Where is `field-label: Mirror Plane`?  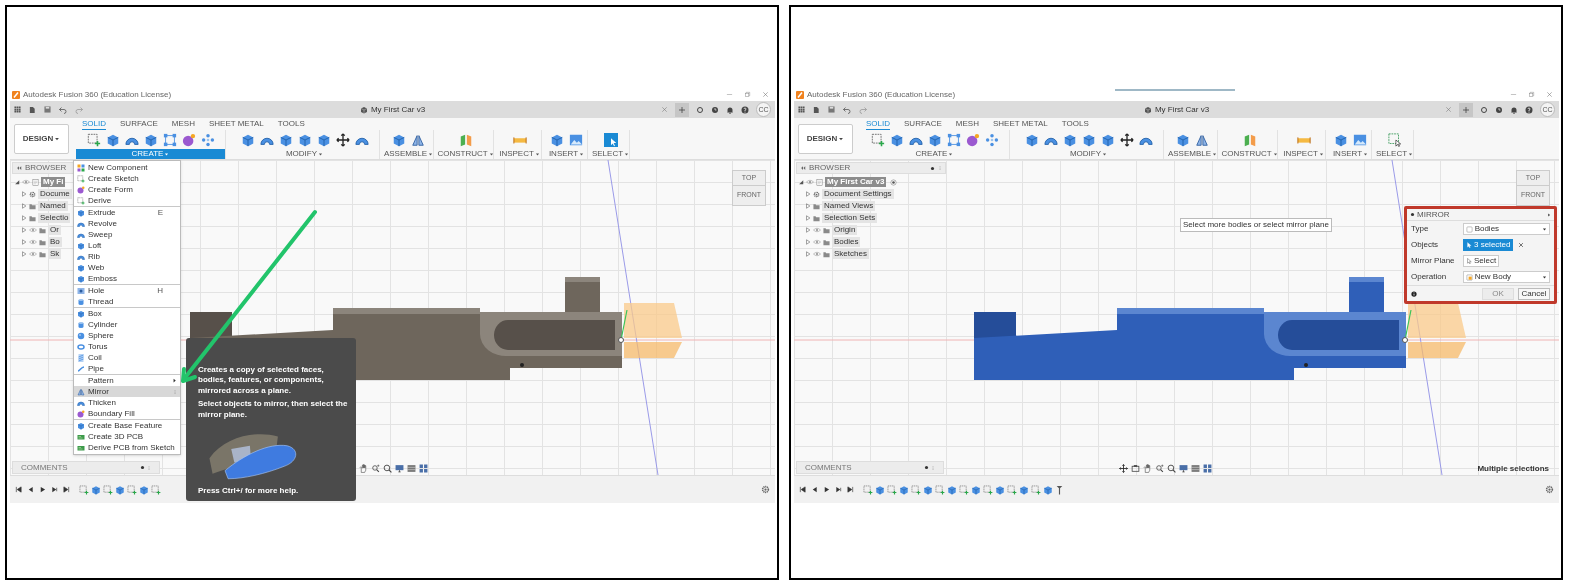
field-label: Mirror Plane is located at coordinates (1433, 261).